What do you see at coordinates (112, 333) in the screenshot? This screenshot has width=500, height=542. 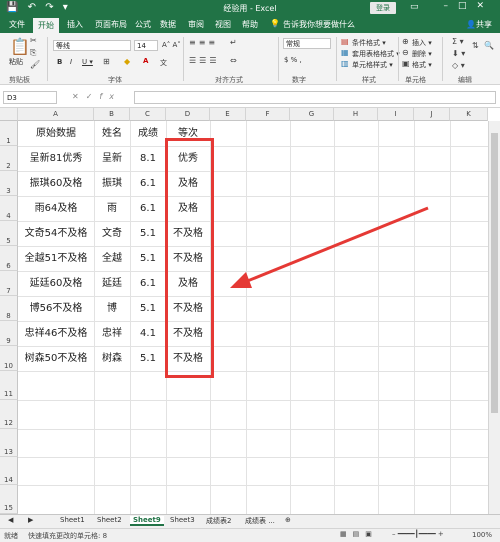 I see `data-cell: 忠祥` at bounding box center [112, 333].